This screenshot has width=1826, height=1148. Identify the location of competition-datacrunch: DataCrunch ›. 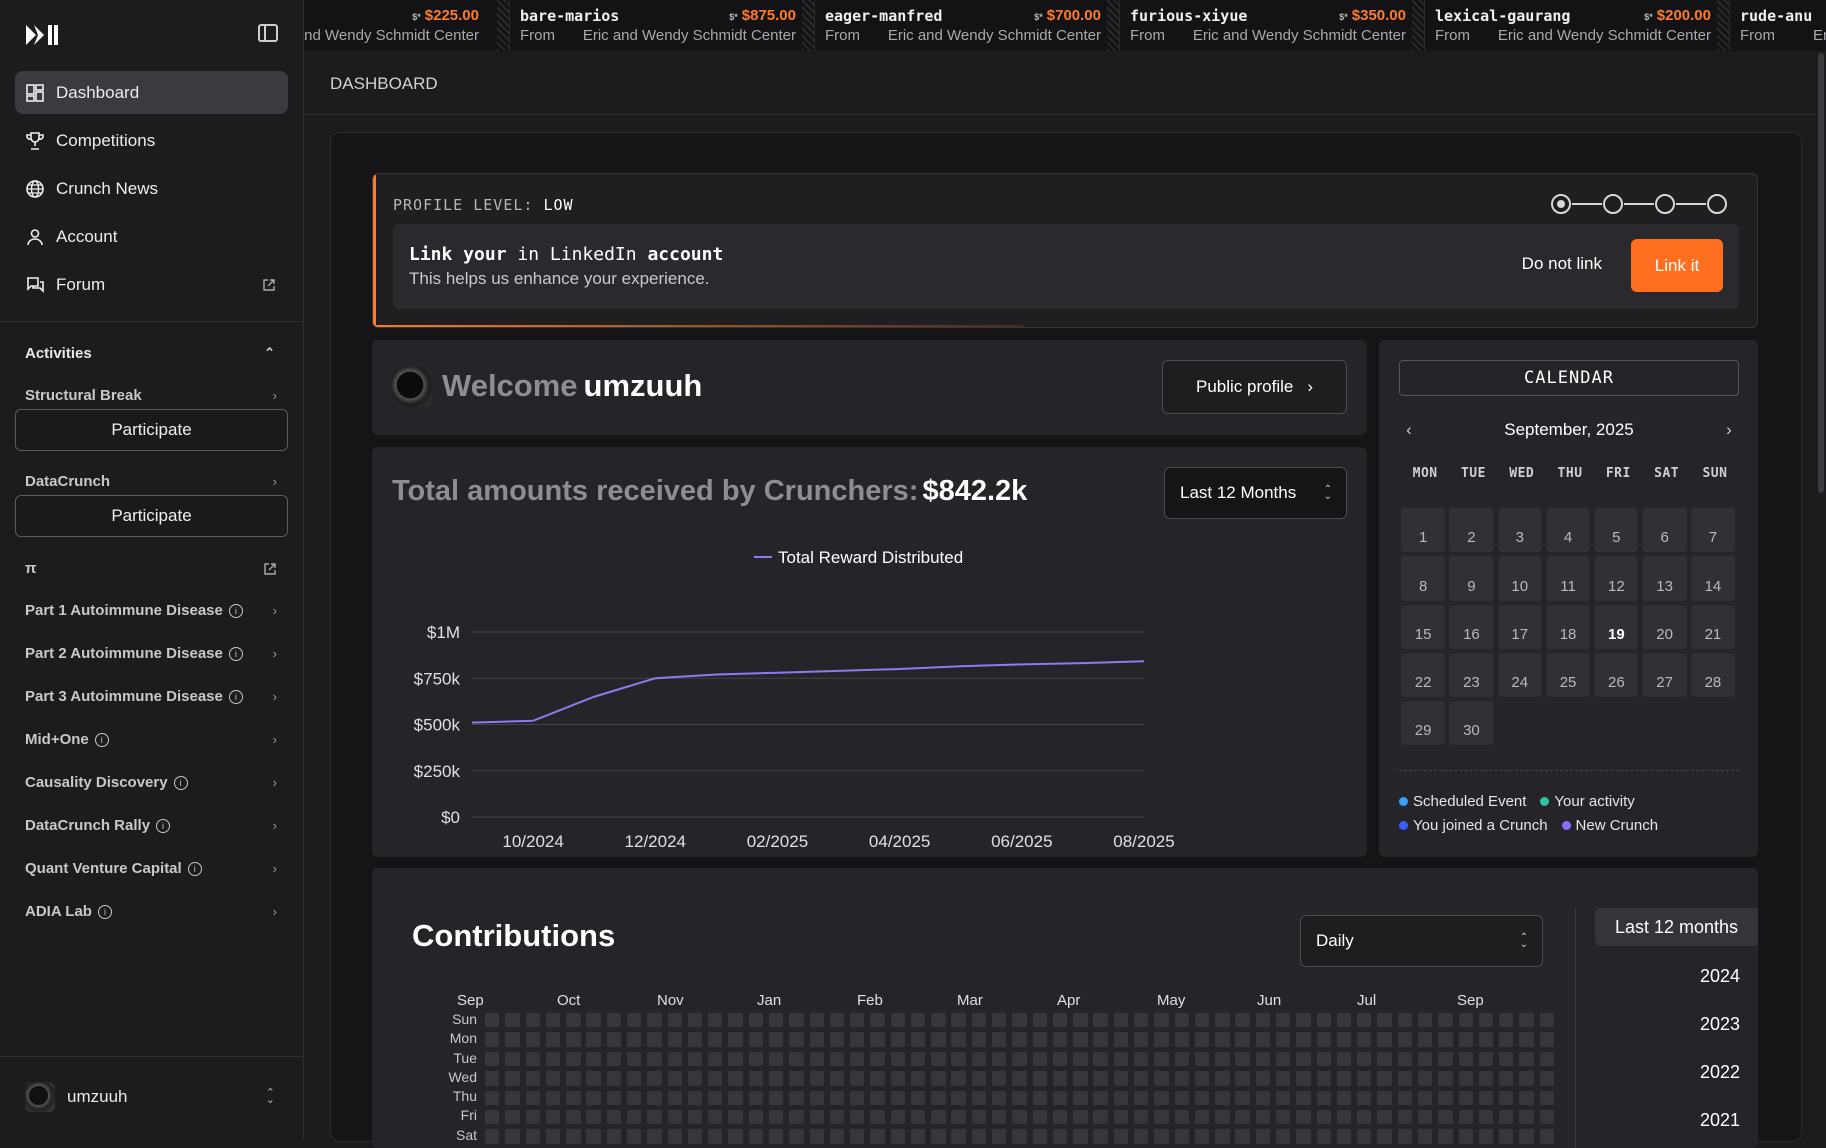
(151, 481).